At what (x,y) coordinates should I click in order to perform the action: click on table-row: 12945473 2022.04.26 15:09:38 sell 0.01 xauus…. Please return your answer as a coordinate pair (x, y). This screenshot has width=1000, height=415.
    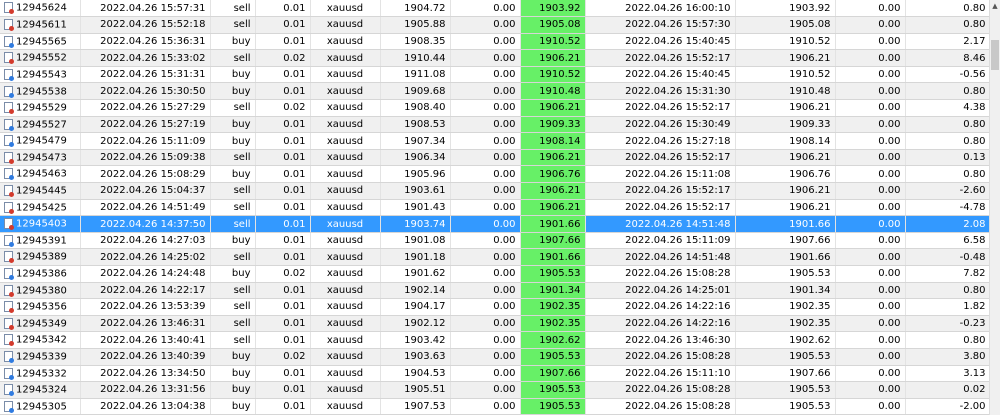
    Looking at the image, I should click on (495, 158).